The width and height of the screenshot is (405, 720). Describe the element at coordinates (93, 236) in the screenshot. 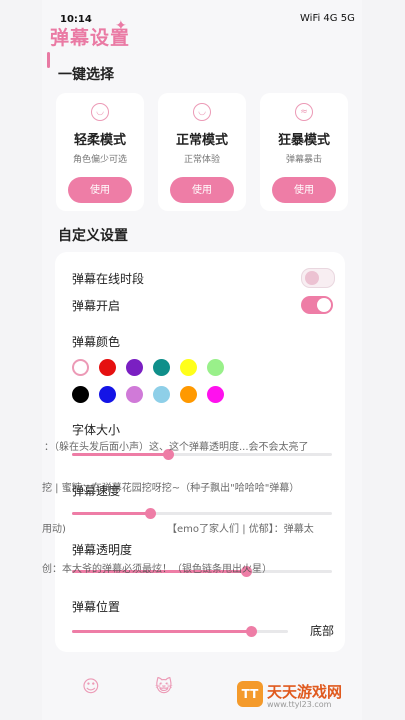

I see `section-custom-title: 自定义设置` at that location.